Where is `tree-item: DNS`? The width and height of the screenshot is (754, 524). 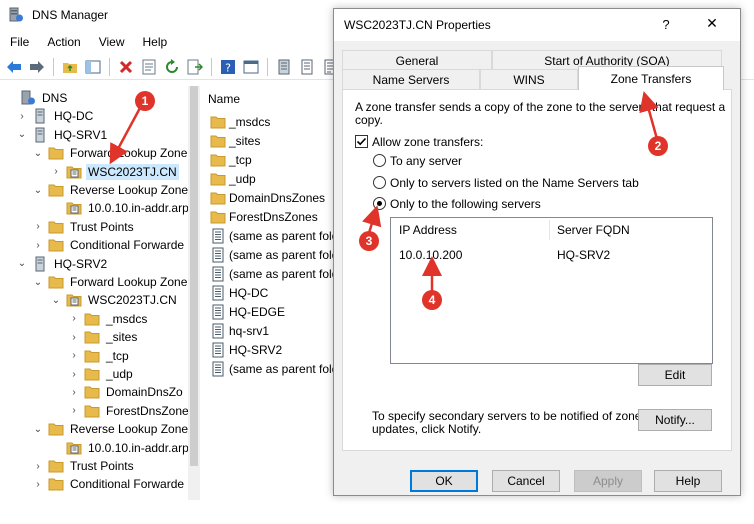 tree-item: DNS is located at coordinates (36, 98).